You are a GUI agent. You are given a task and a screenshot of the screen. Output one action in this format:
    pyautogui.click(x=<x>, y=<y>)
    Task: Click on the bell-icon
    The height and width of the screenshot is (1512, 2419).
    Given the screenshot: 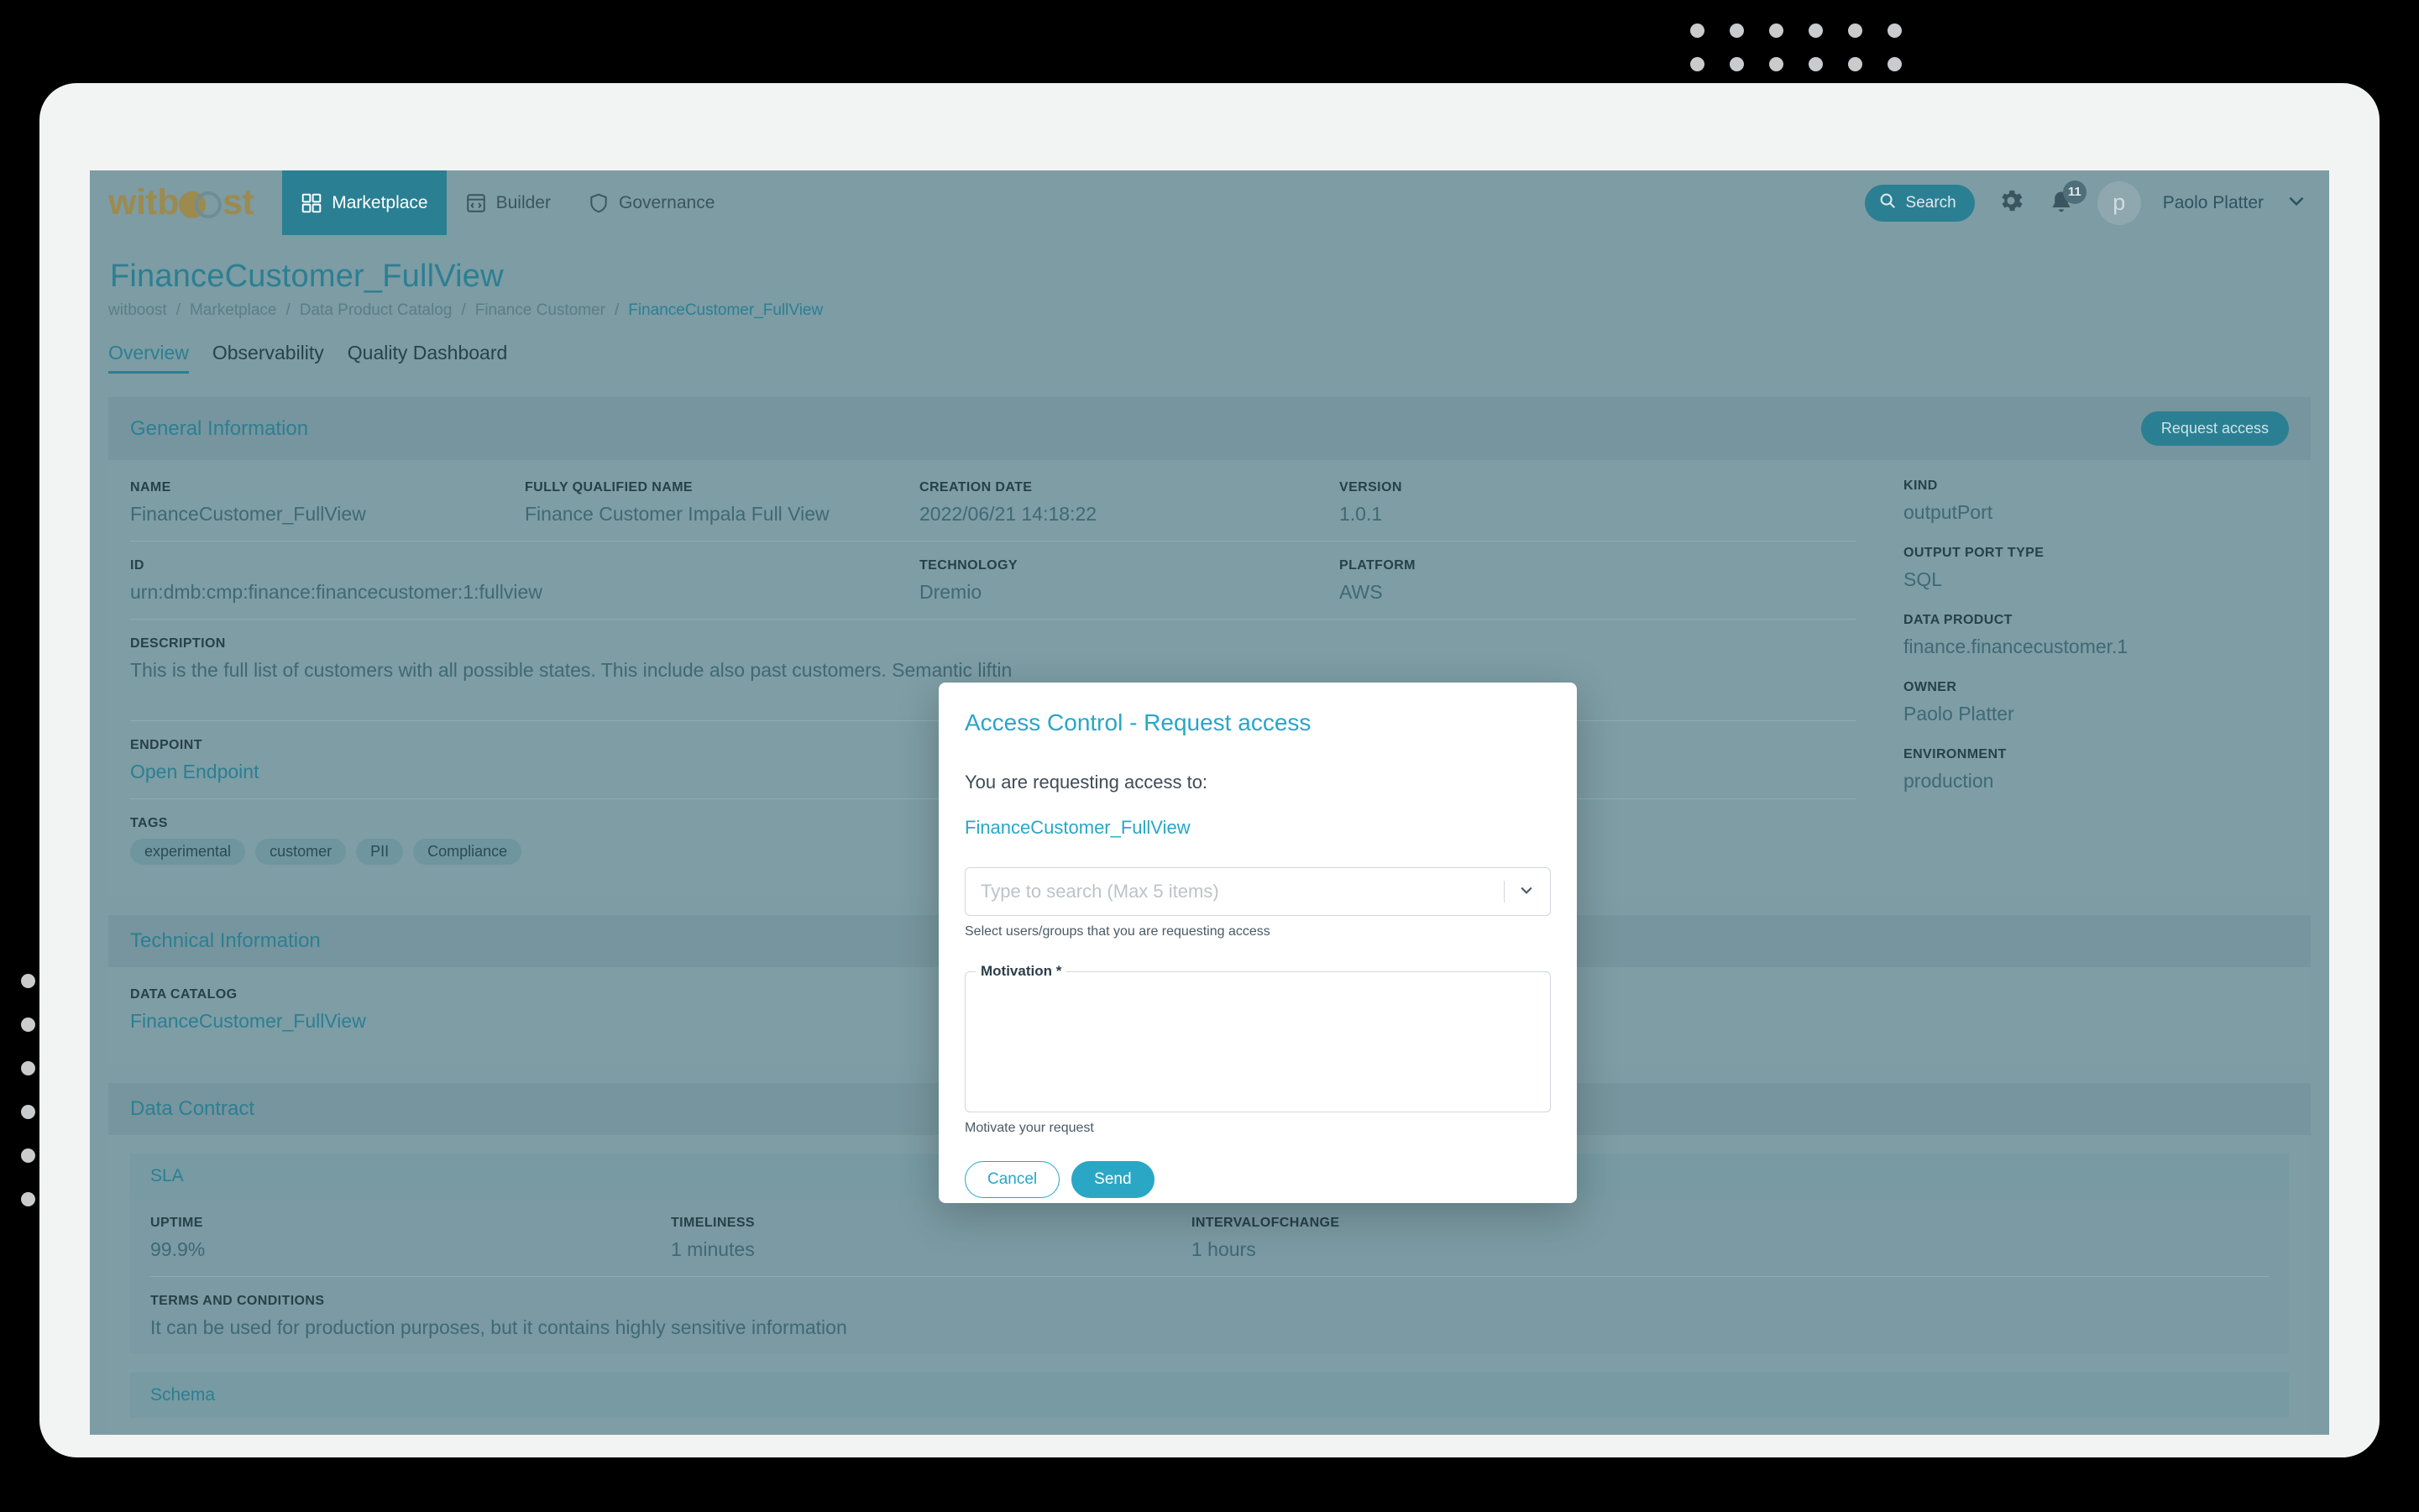 What is the action you would take?
    pyautogui.click(x=2061, y=206)
    